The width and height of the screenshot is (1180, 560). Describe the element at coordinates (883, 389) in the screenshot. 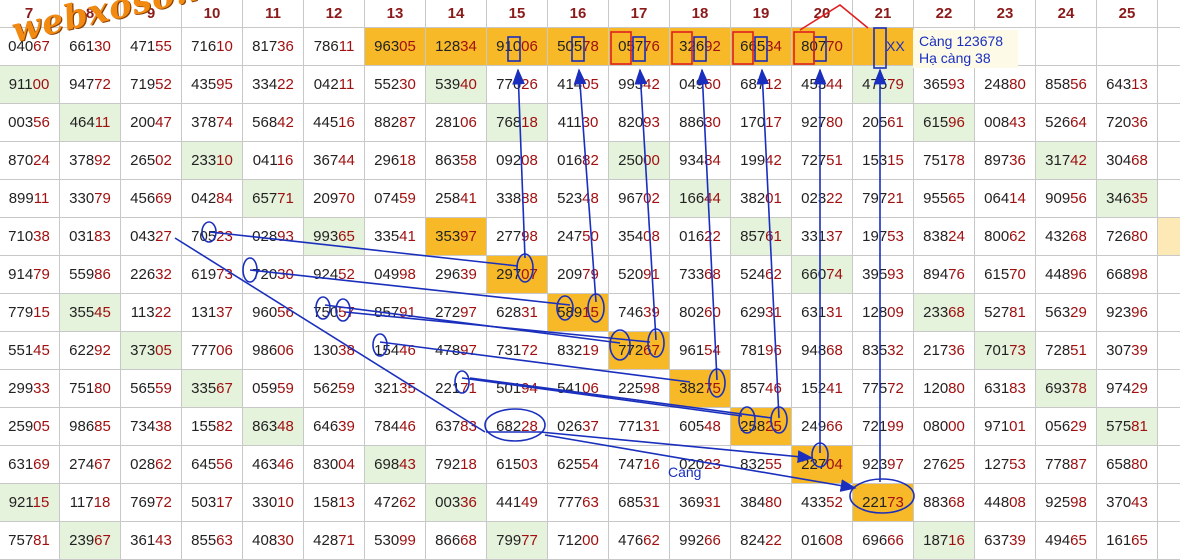

I see `result-cell: 77572` at that location.